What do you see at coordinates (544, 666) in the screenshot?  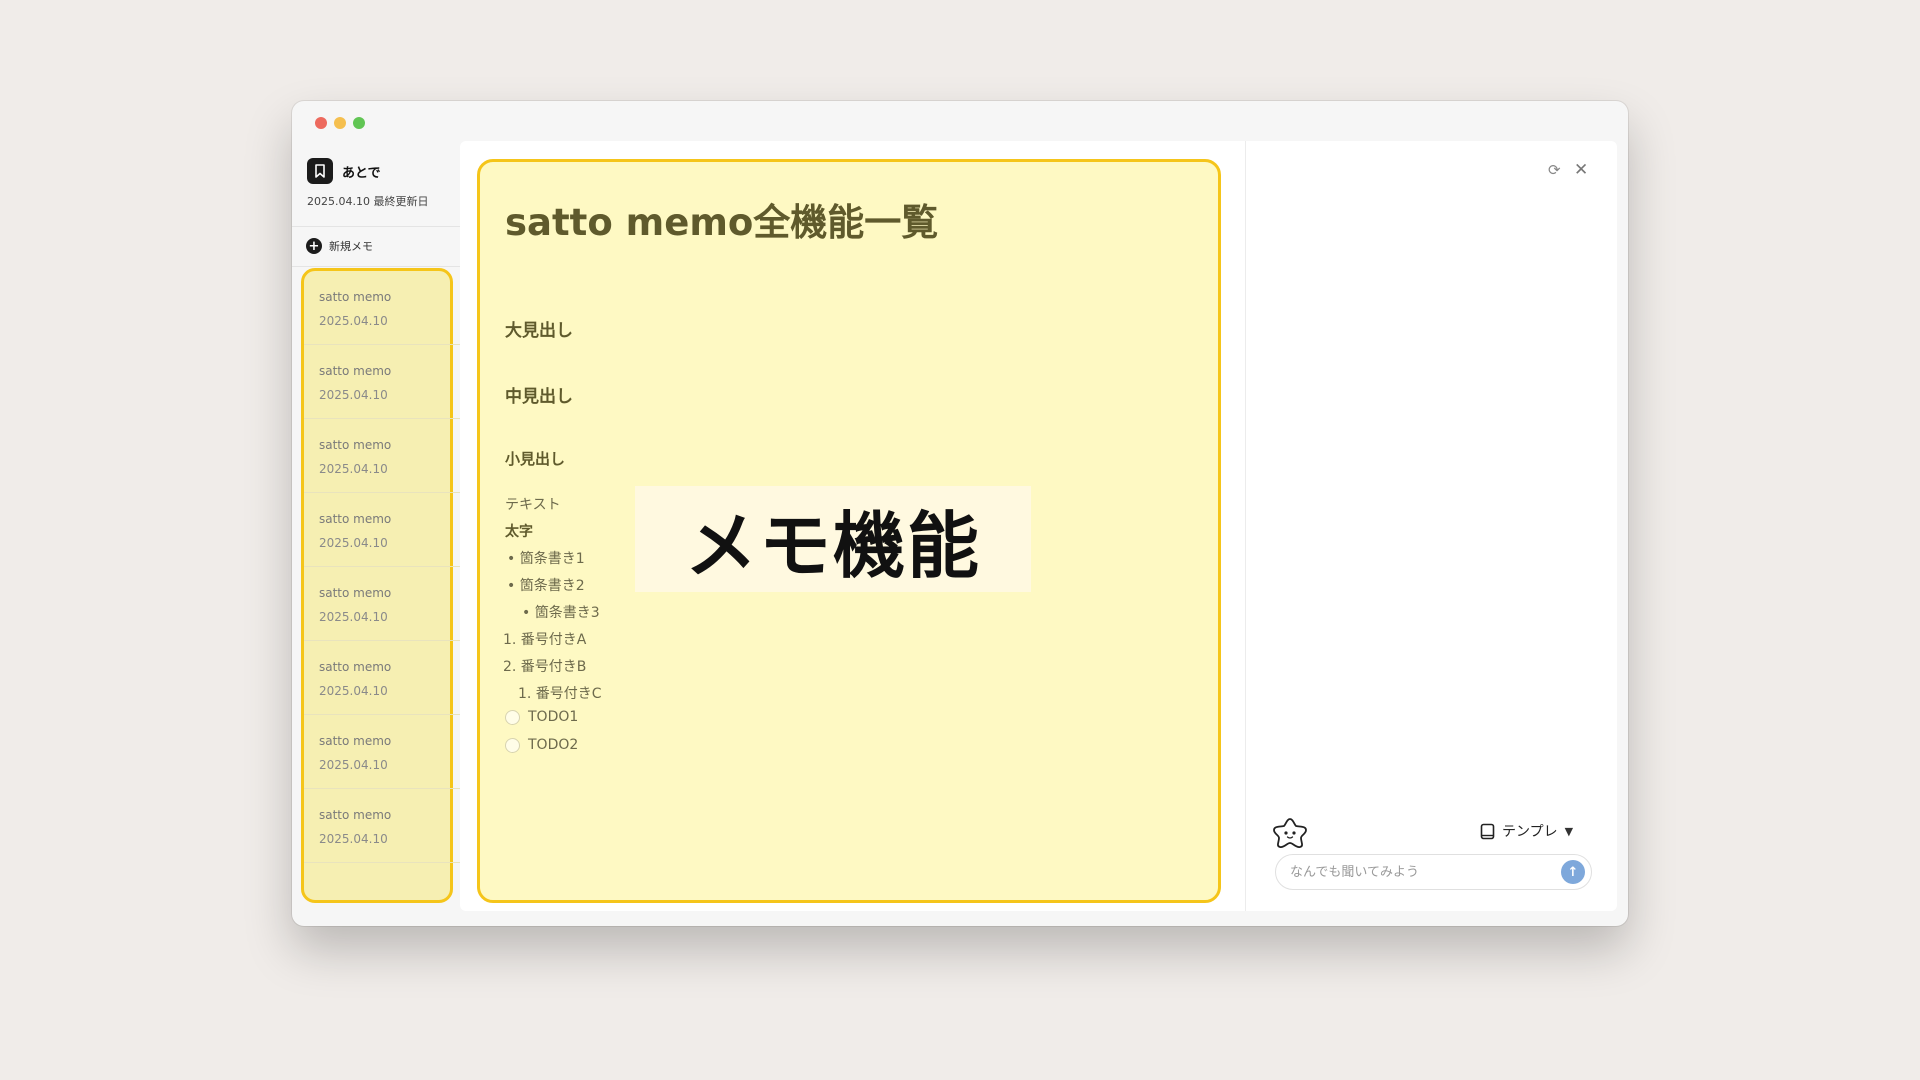 I see `numbered-item: 2. 番号付きB` at bounding box center [544, 666].